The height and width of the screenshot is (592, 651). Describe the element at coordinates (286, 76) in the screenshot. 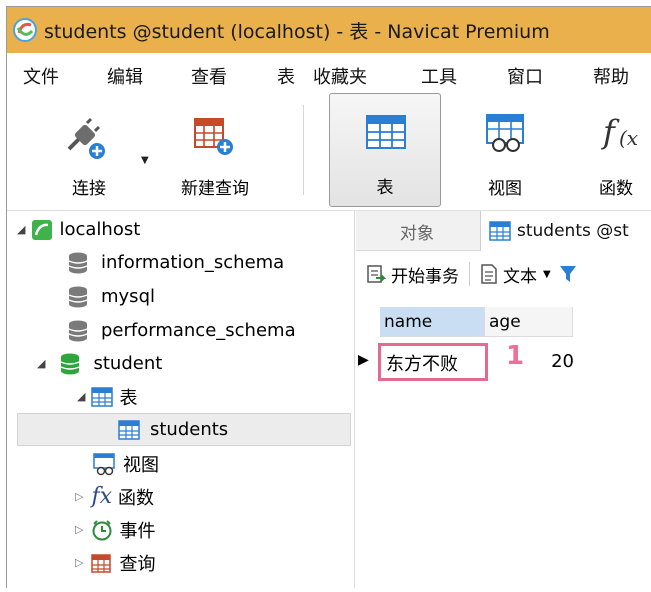

I see `menu-table: 表` at that location.